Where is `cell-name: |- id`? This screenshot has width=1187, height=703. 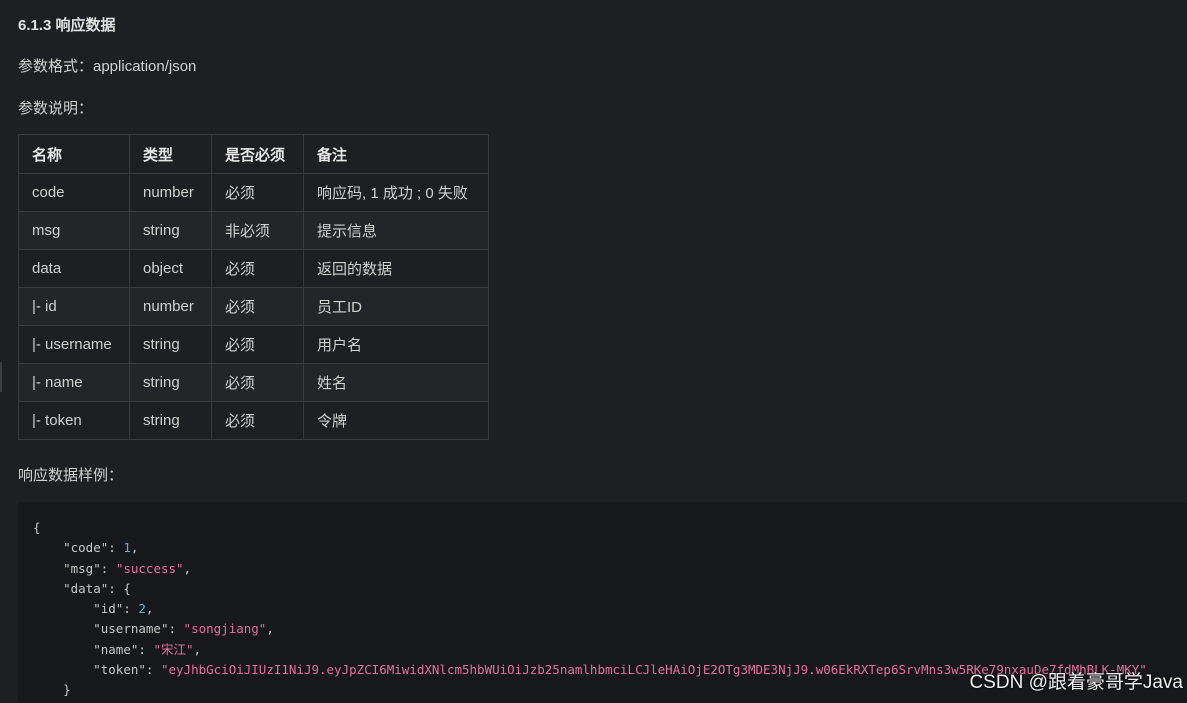
cell-name: |- id is located at coordinates (74, 306).